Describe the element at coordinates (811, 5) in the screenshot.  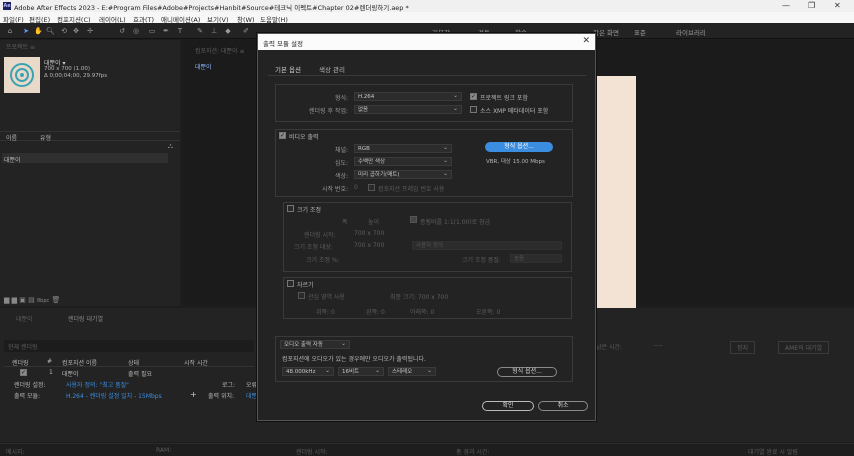
I see `restore-button: ❐` at that location.